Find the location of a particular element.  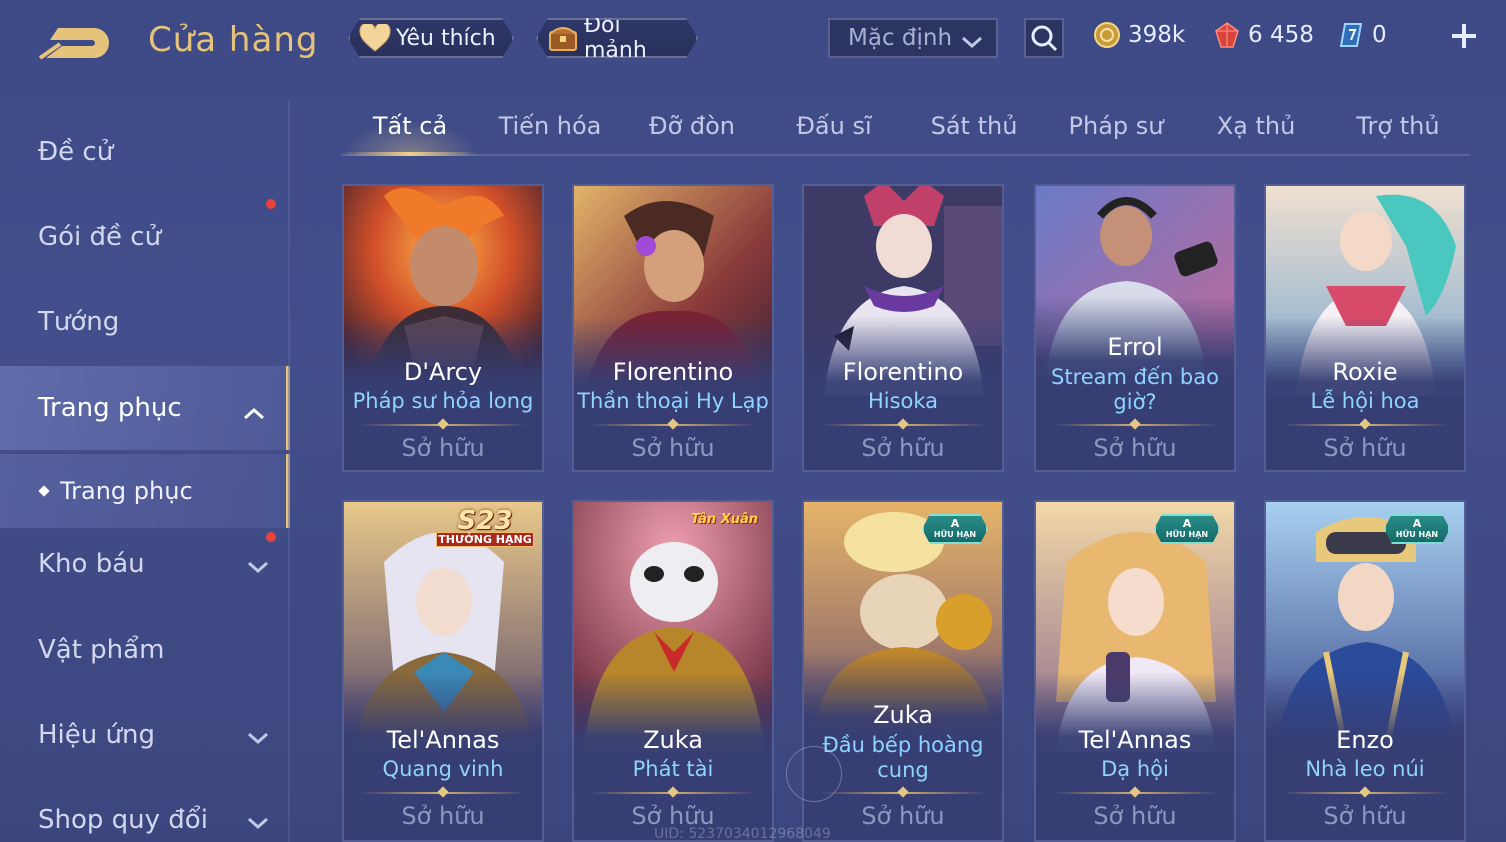

skin-name: Stream đến bao giờ? is located at coordinates (1135, 389).